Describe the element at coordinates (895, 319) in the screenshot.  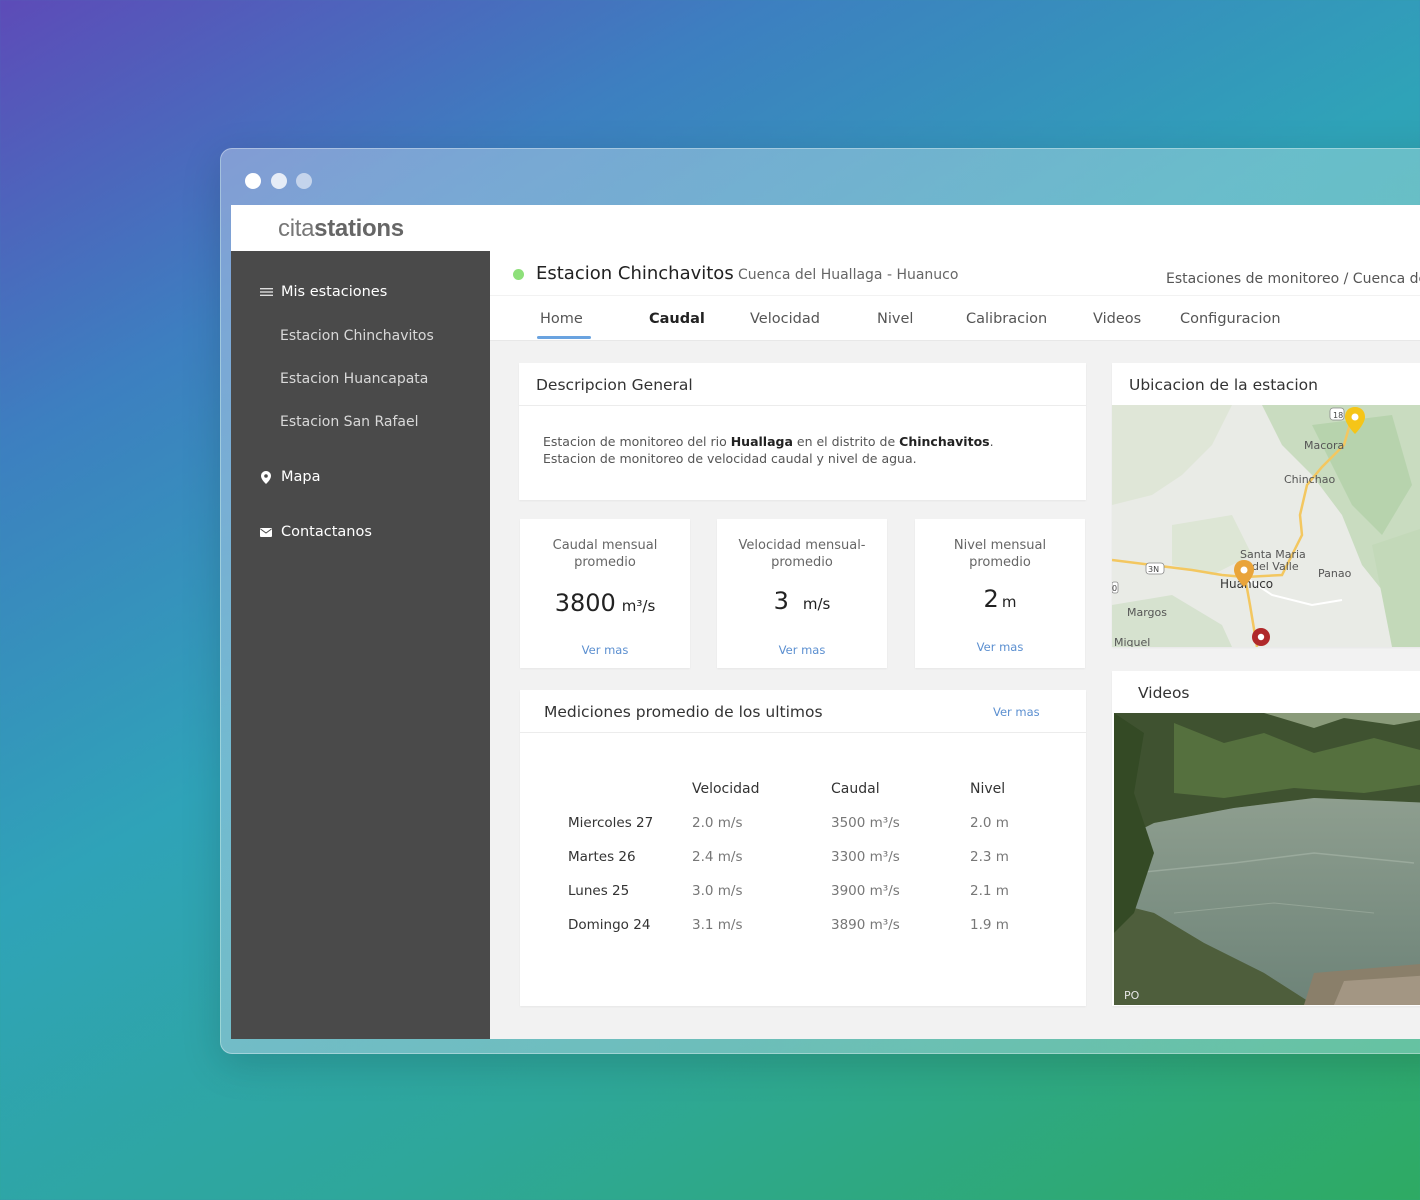
I see `tab-nivel: Nivel` at that location.